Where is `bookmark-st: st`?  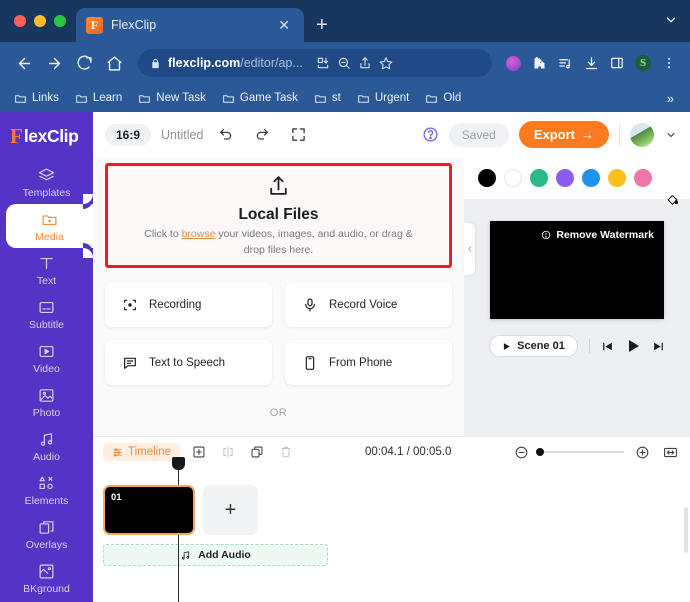 bookmark-st: st is located at coordinates (327, 98).